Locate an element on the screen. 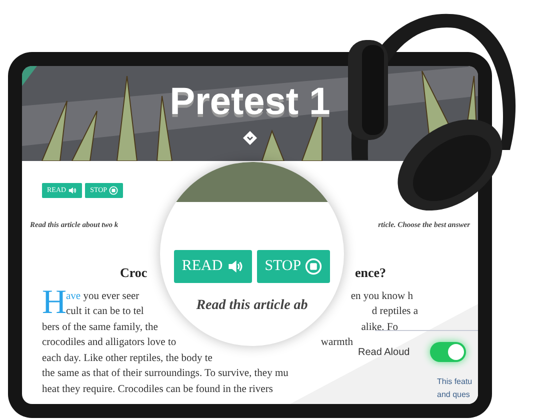  article-text: warmth is located at coordinates (337, 343).